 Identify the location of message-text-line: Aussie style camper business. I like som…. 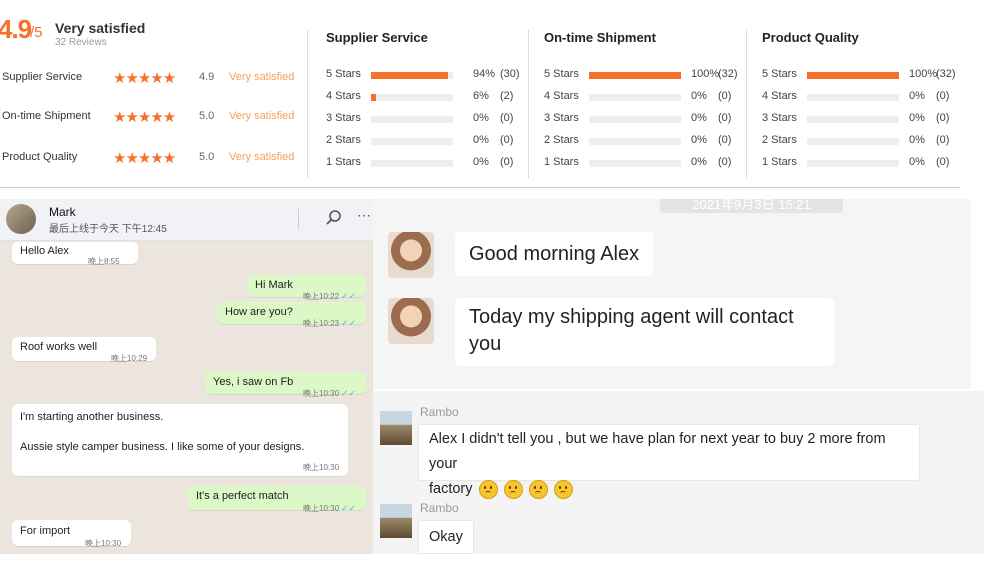
(162, 447).